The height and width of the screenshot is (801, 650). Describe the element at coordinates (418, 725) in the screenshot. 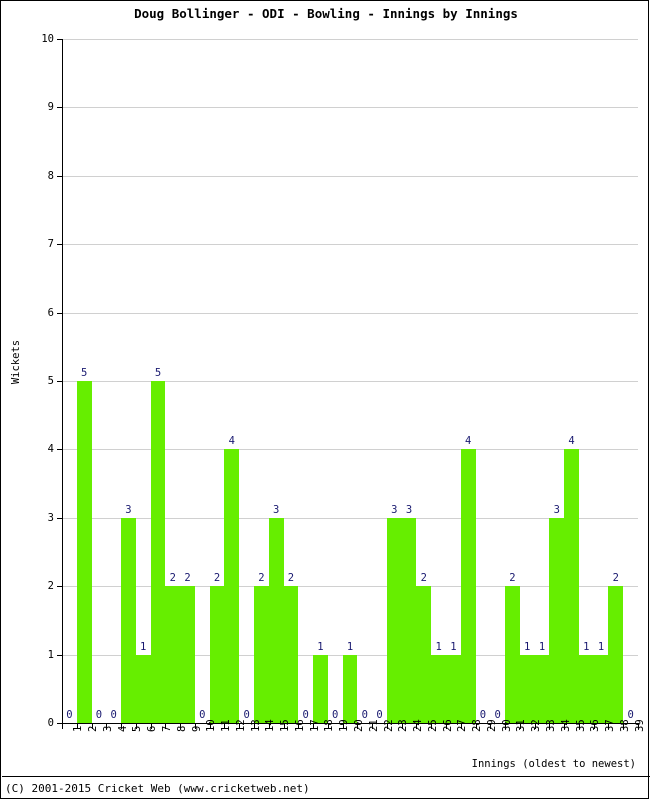

I see `x-axis-tick-label: 24` at that location.